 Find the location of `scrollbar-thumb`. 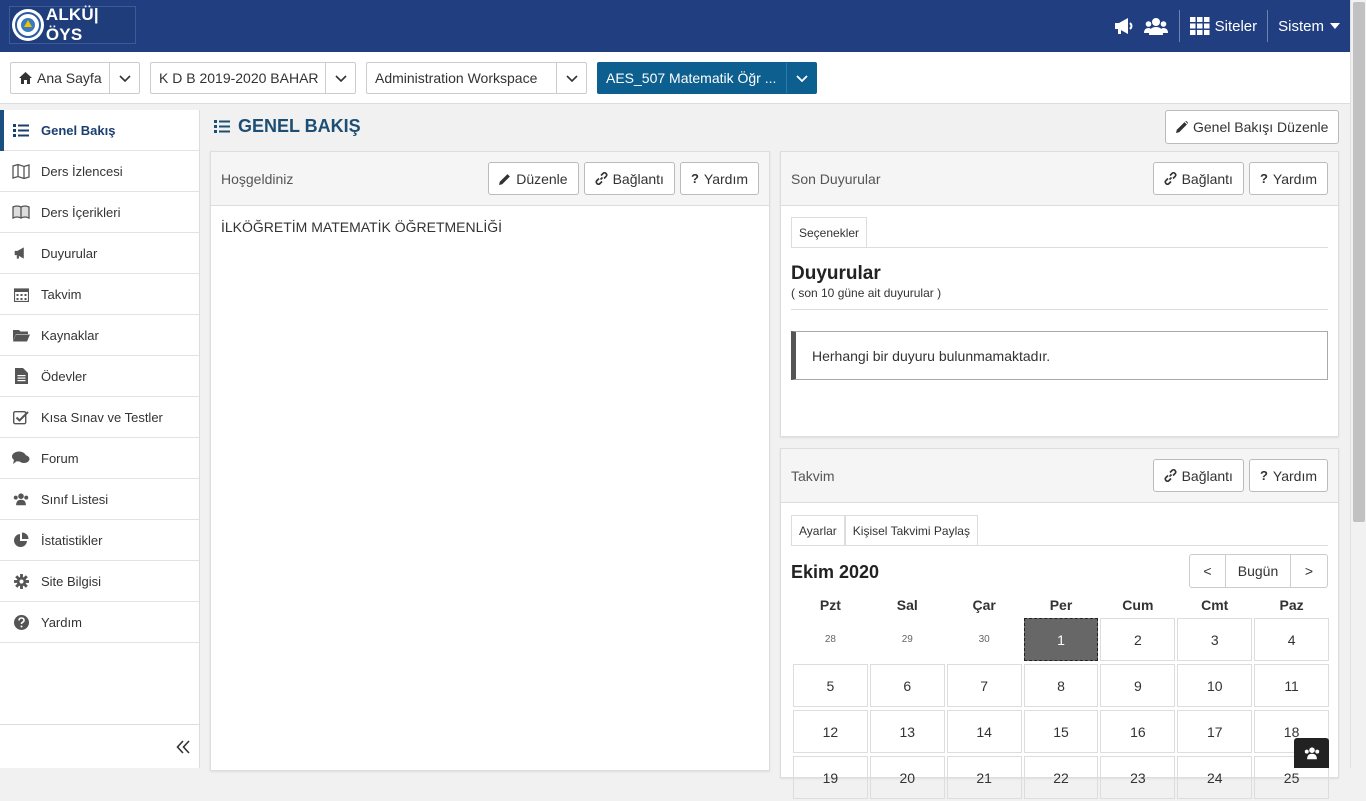

scrollbar-thumb is located at coordinates (1359, 262).